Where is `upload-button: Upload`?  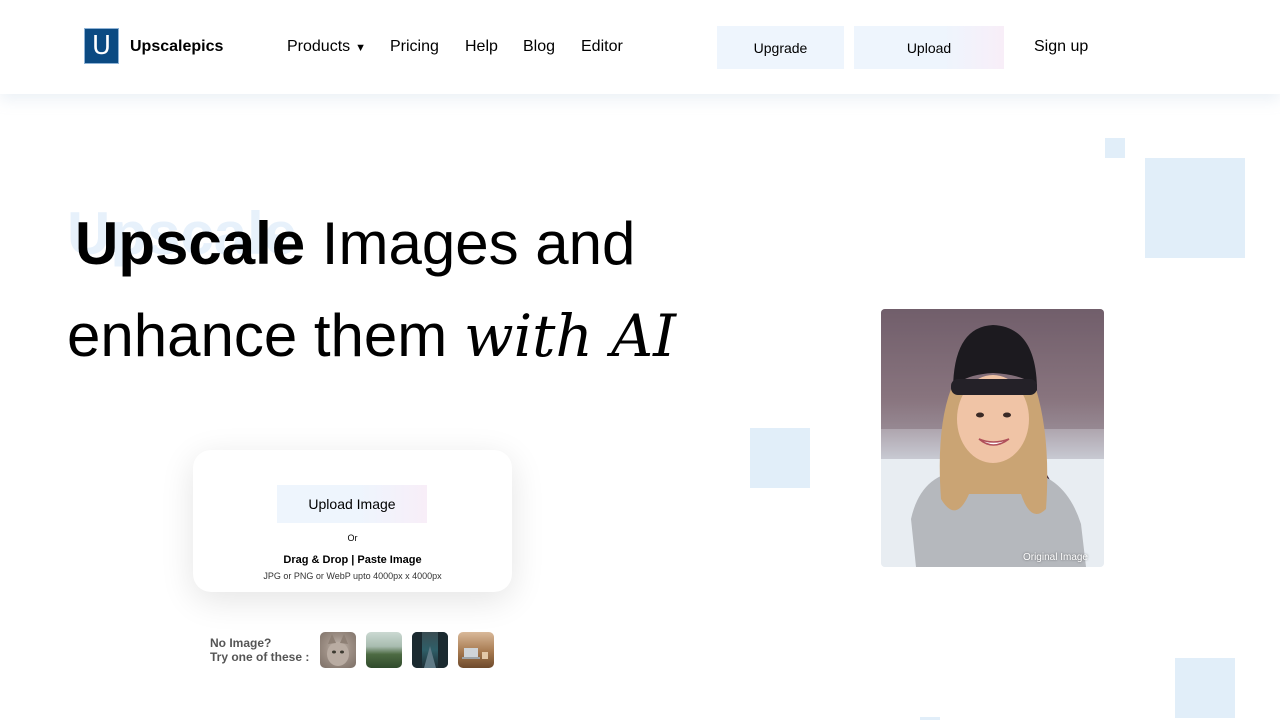
upload-button: Upload is located at coordinates (929, 47).